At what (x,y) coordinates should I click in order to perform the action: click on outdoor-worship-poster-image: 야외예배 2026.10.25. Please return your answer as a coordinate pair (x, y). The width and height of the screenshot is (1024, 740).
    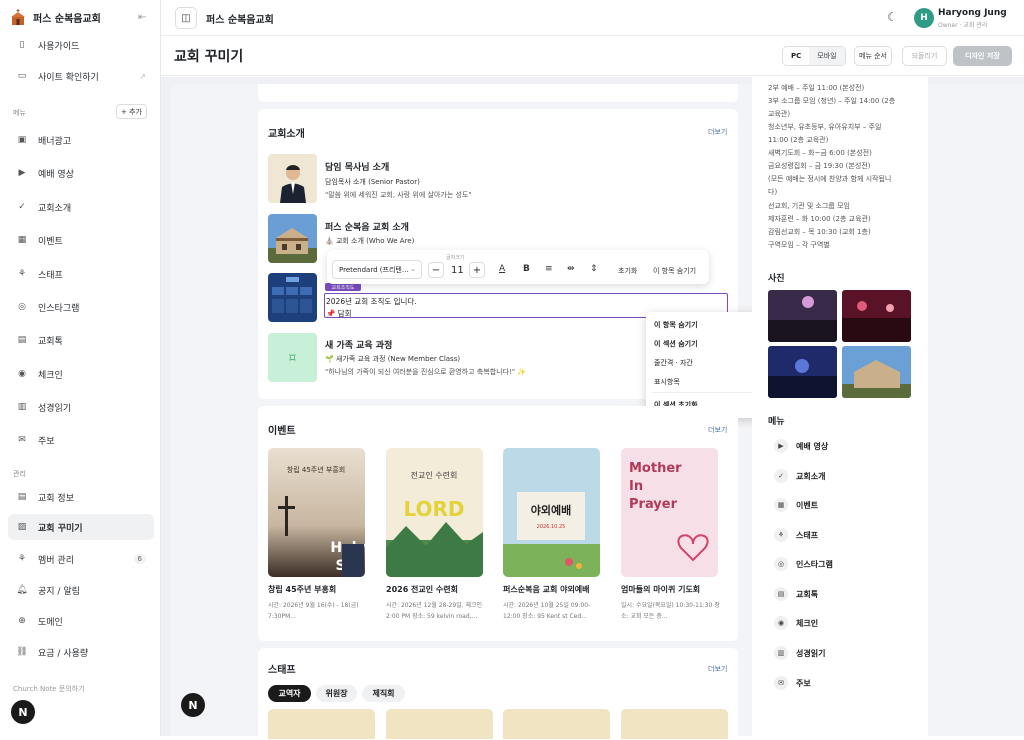
    Looking at the image, I should click on (551, 512).